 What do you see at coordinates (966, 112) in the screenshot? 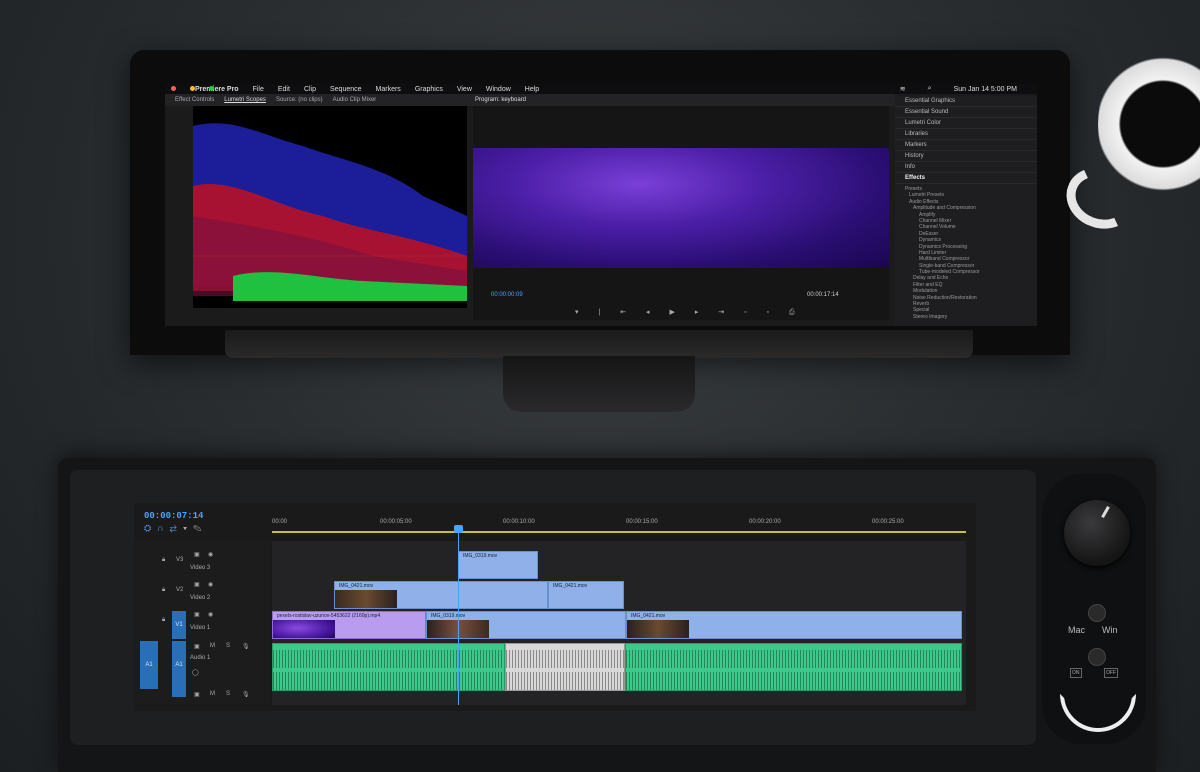
I see `panel-essential-sound: Essential Sound` at bounding box center [966, 112].